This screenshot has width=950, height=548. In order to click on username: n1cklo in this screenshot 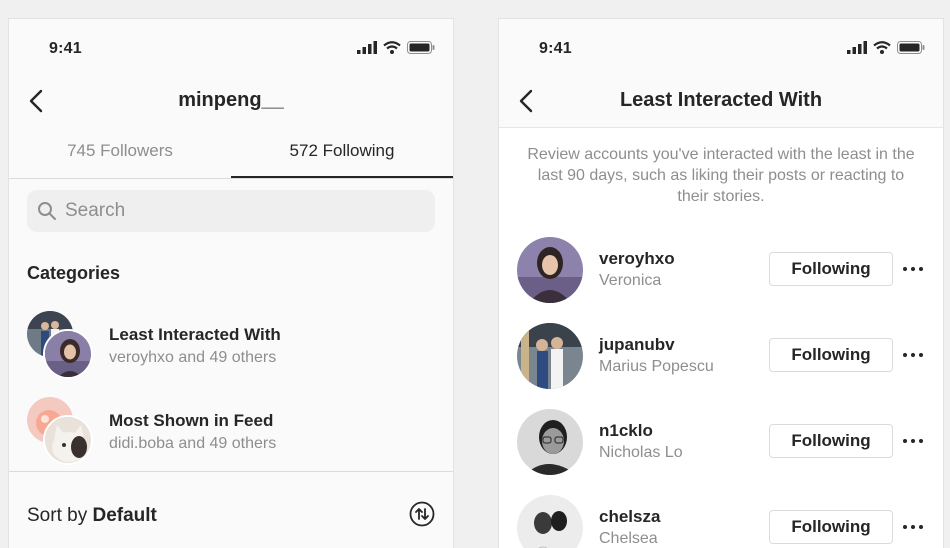, I will do `click(626, 430)`.